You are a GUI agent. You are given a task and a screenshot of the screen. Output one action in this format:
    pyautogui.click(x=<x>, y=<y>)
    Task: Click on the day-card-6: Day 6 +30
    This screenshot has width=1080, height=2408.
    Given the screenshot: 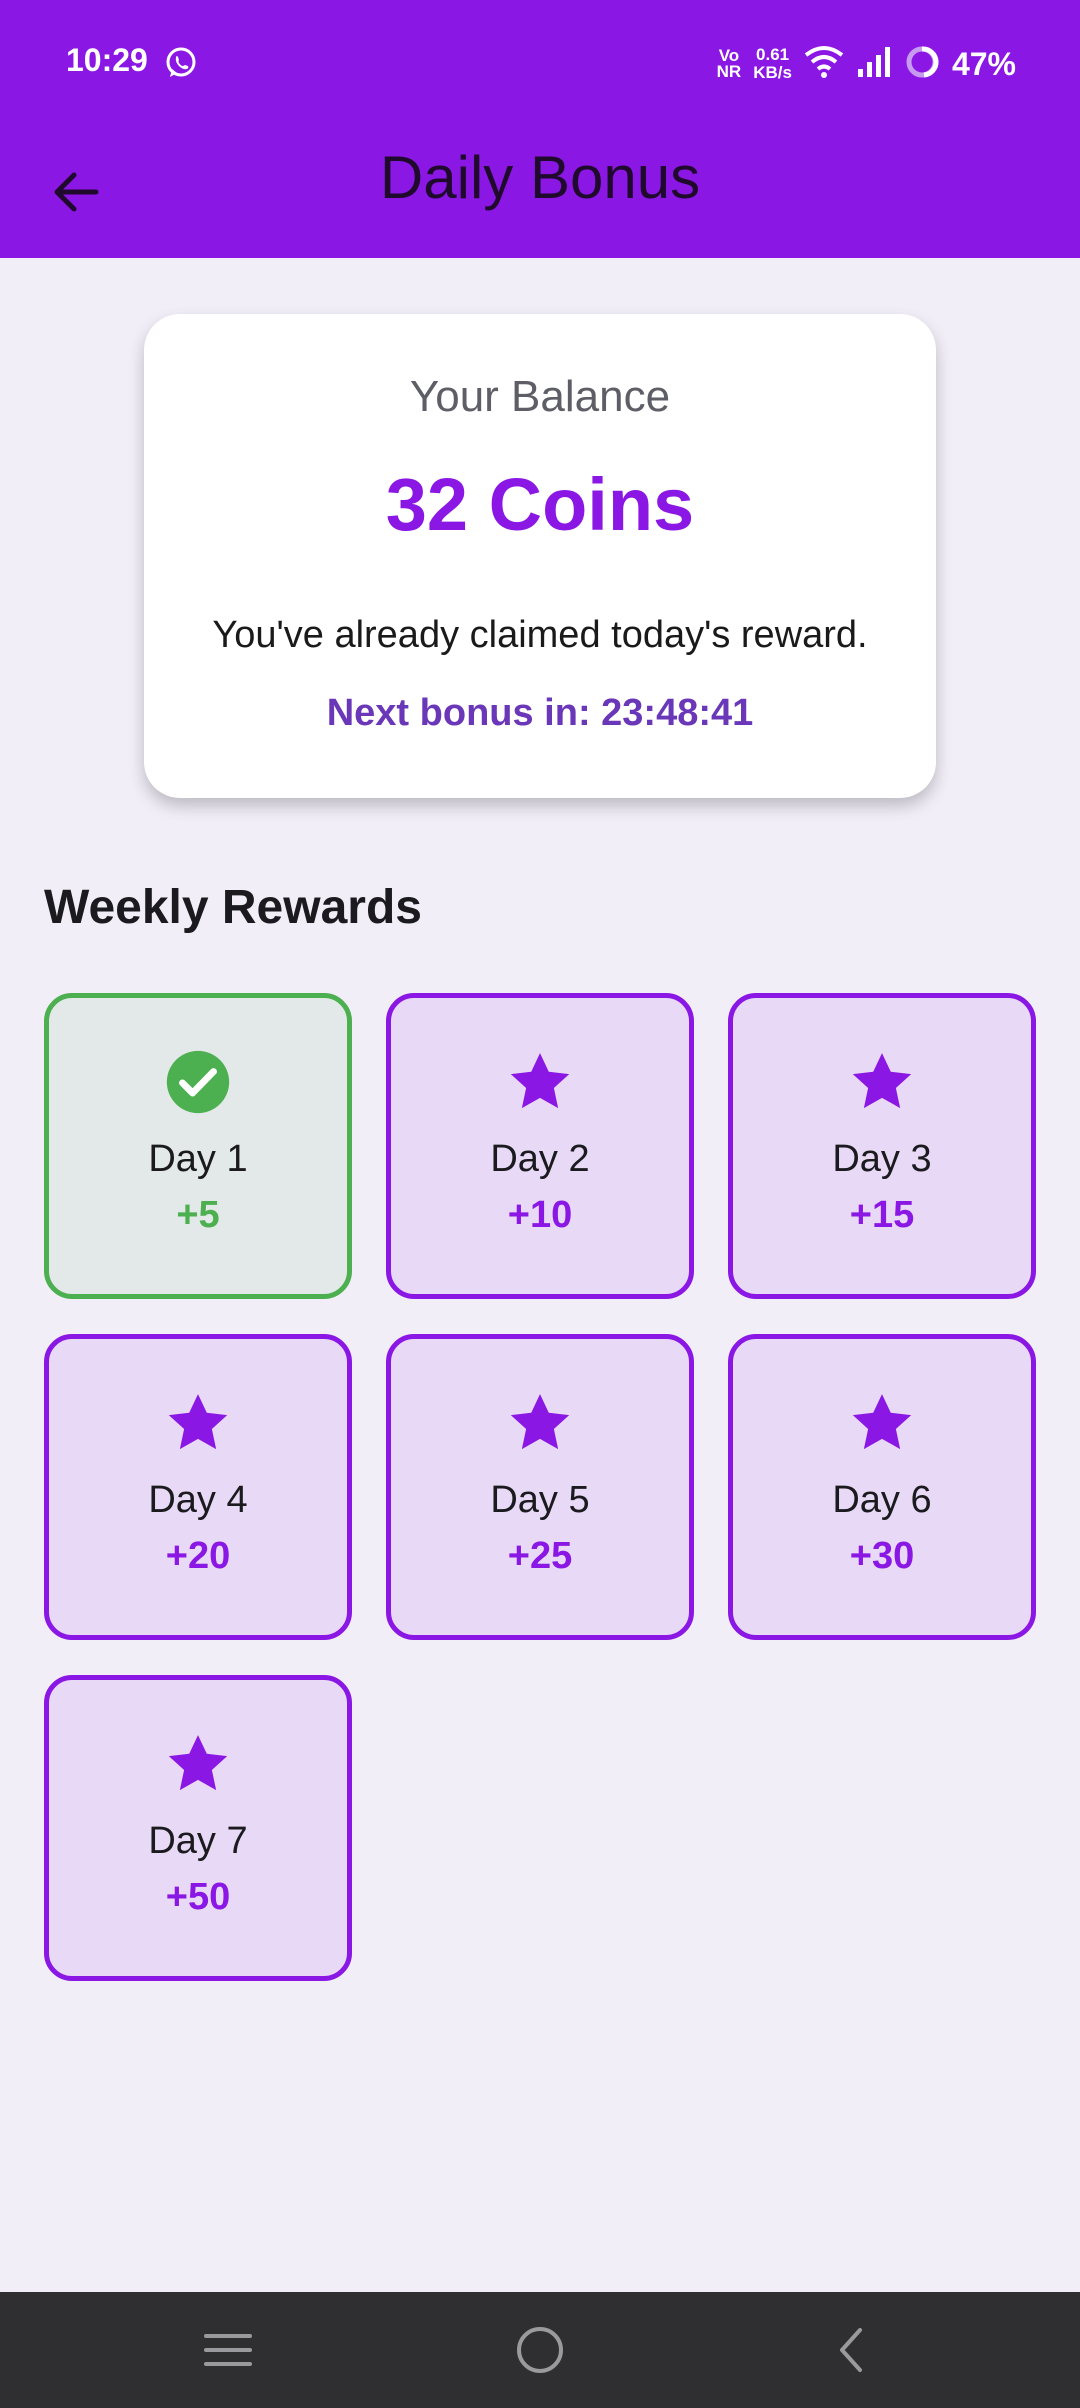 What is the action you would take?
    pyautogui.click(x=882, y=1487)
    